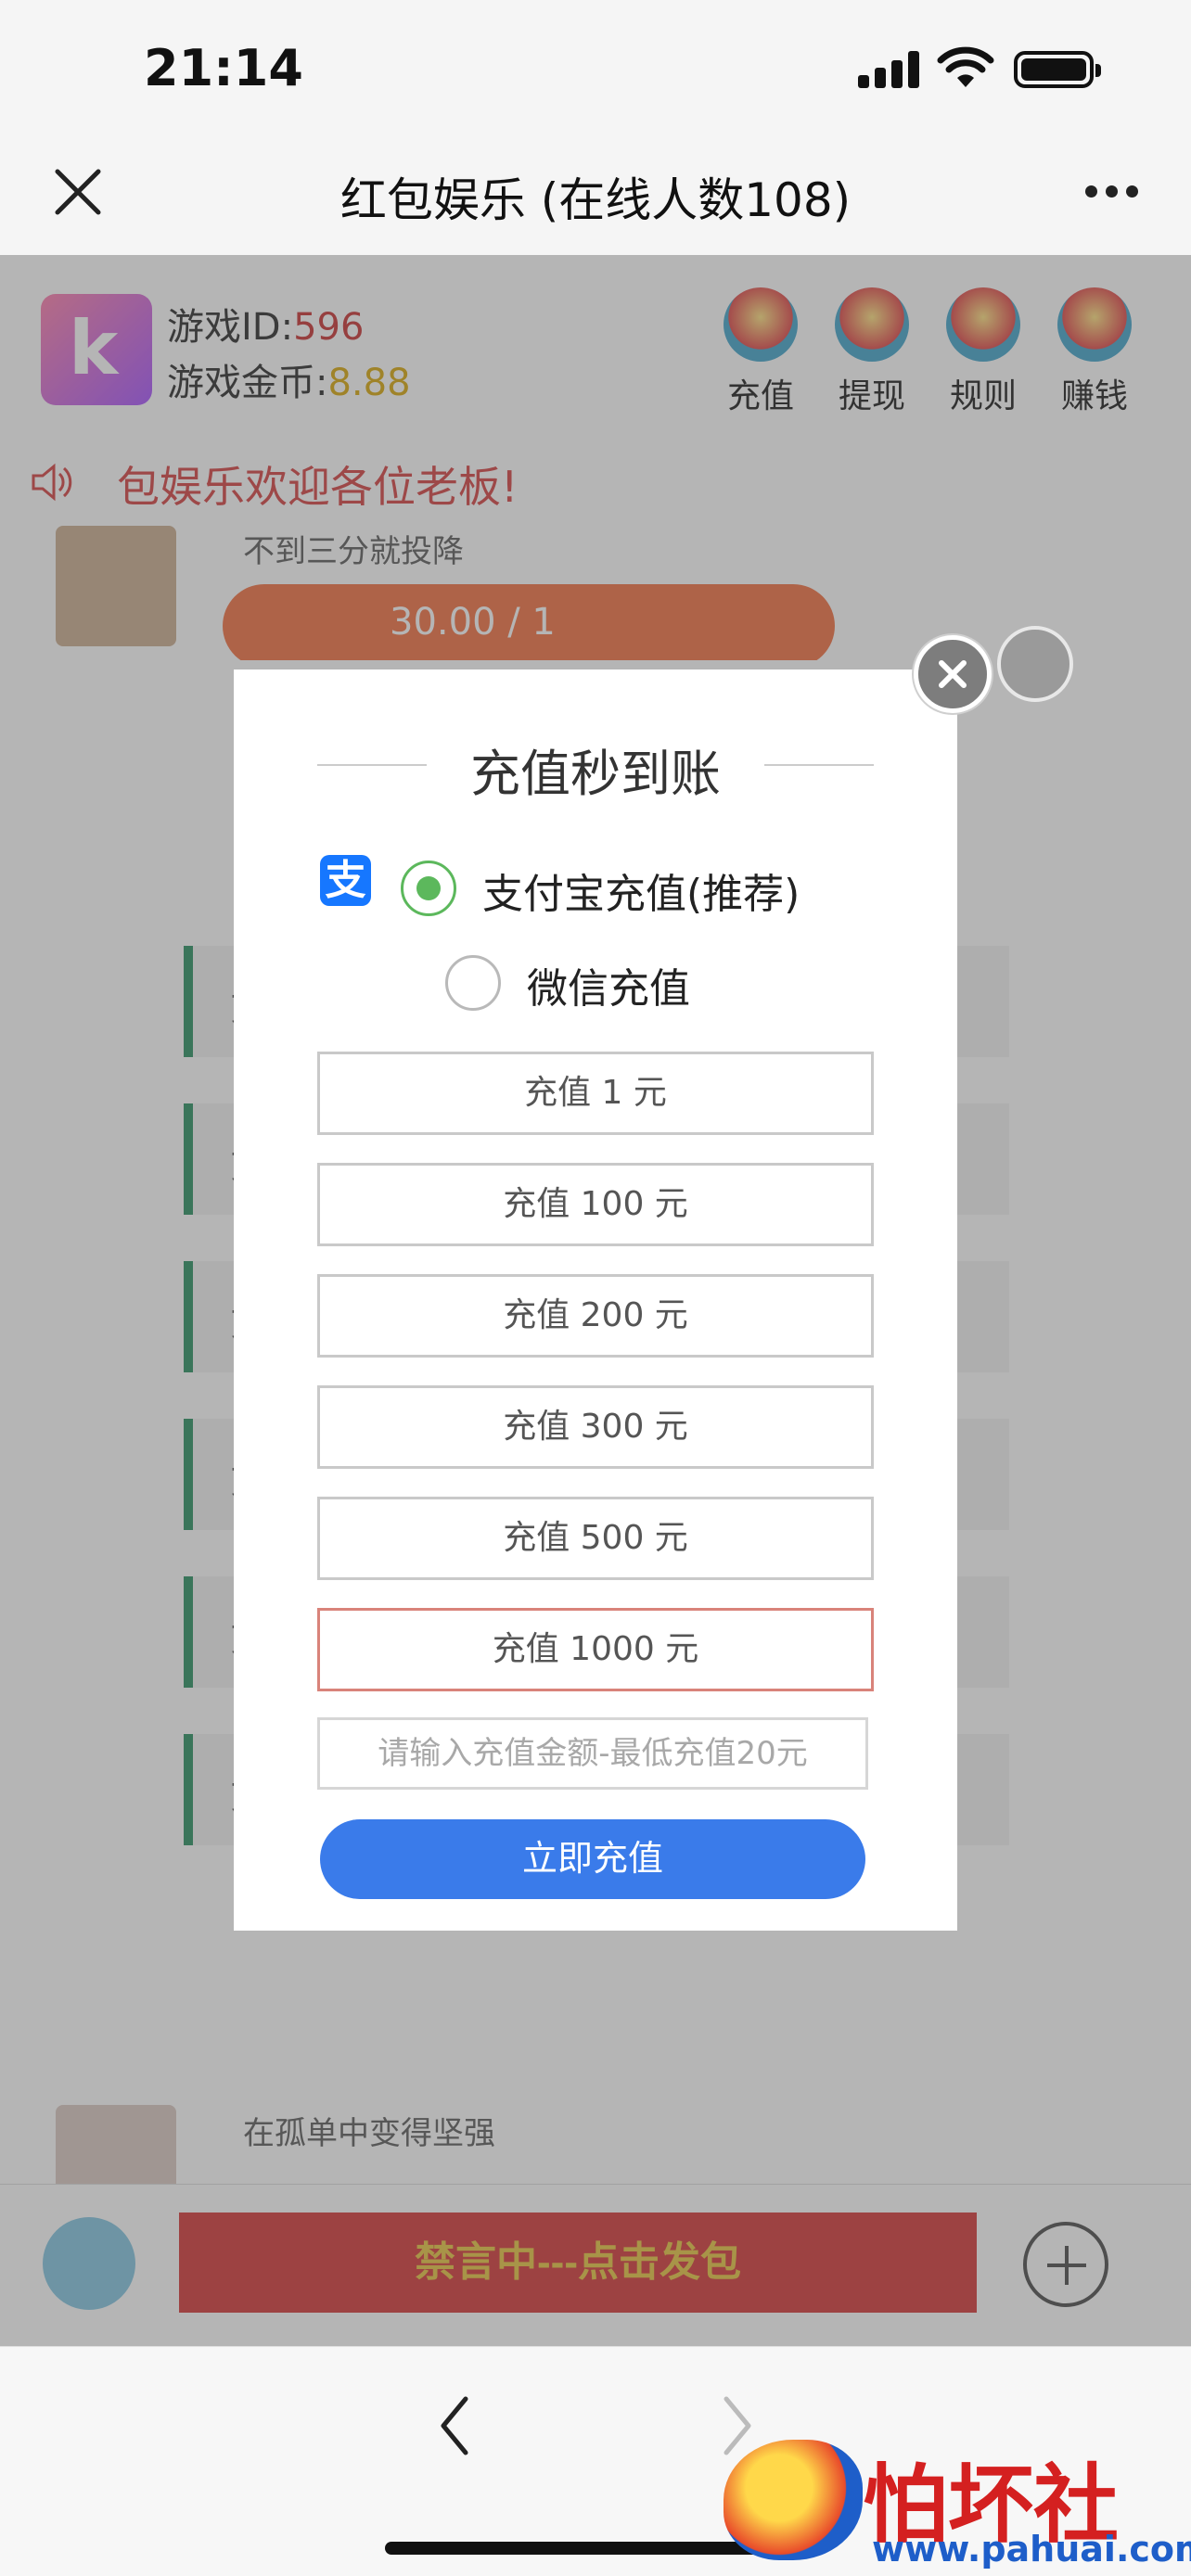 Image resolution: width=1191 pixels, height=2576 pixels. What do you see at coordinates (595, 69) in the screenshot?
I see `status-bar: 21:14` at bounding box center [595, 69].